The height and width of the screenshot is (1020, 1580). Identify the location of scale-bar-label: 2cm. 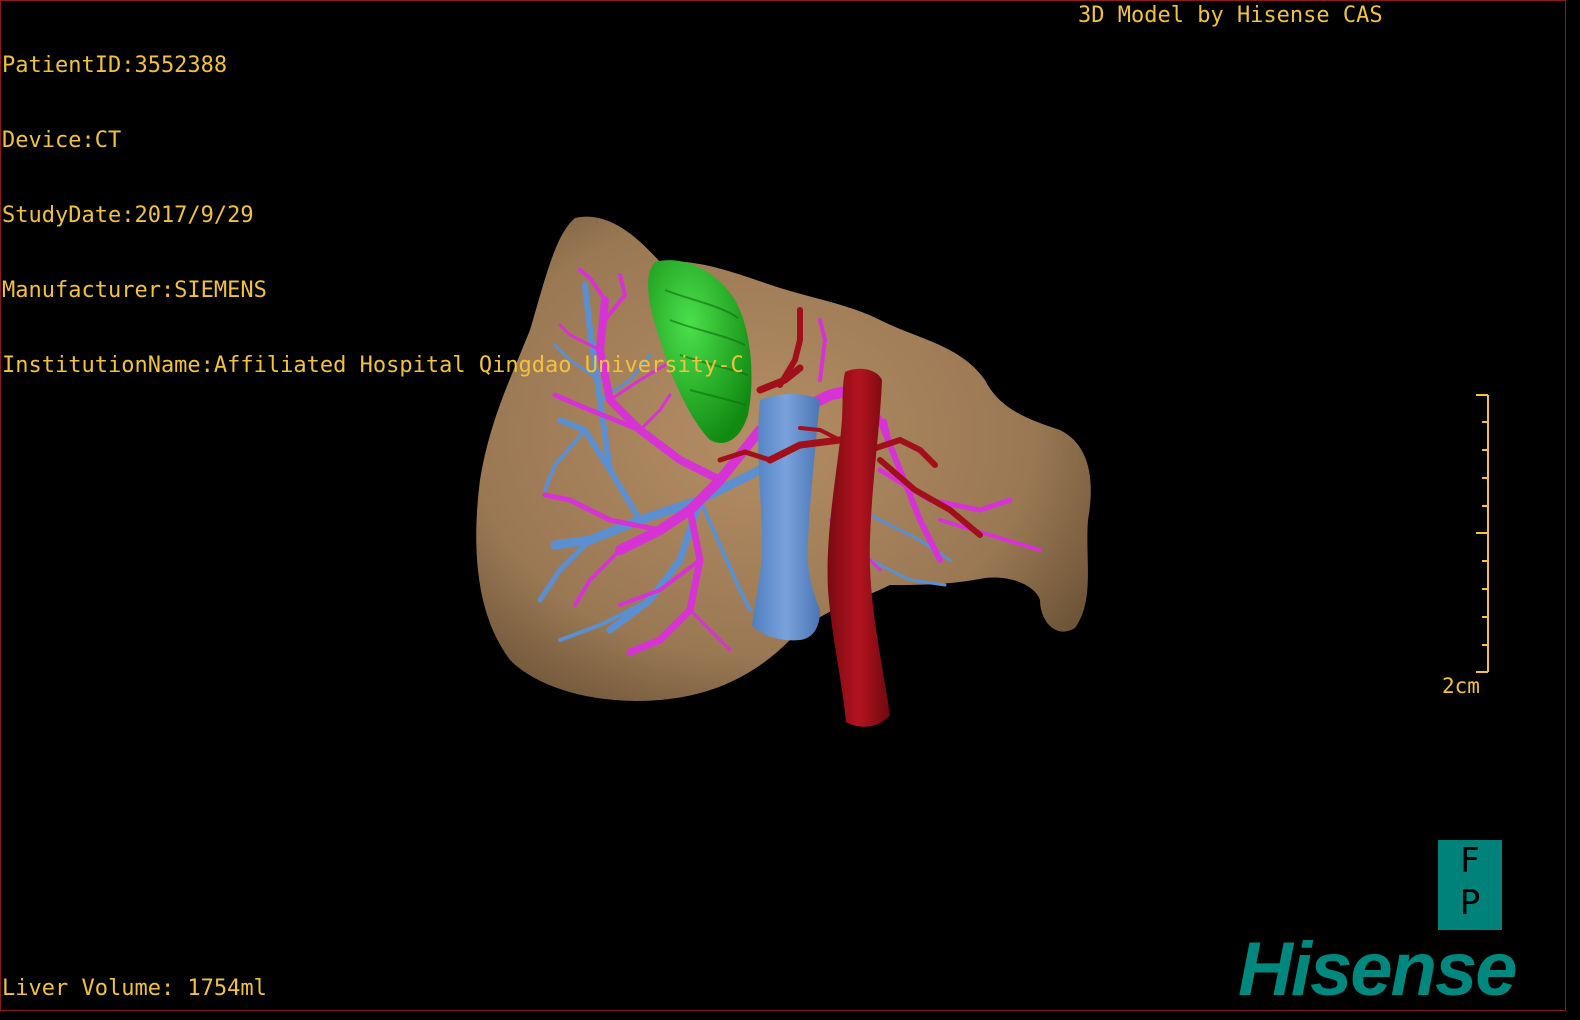
(1461, 686).